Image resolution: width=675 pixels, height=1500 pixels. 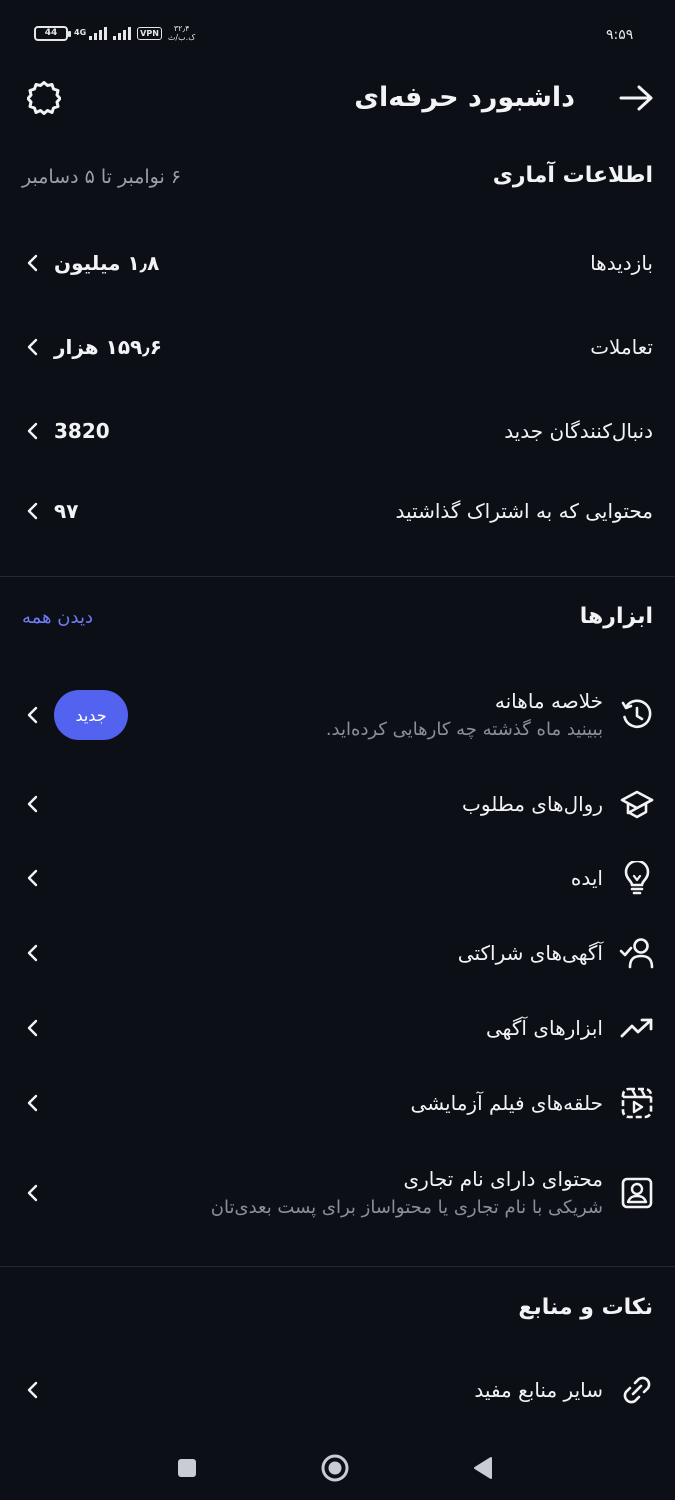 I want to click on battery-level: 44, so click(x=51, y=33).